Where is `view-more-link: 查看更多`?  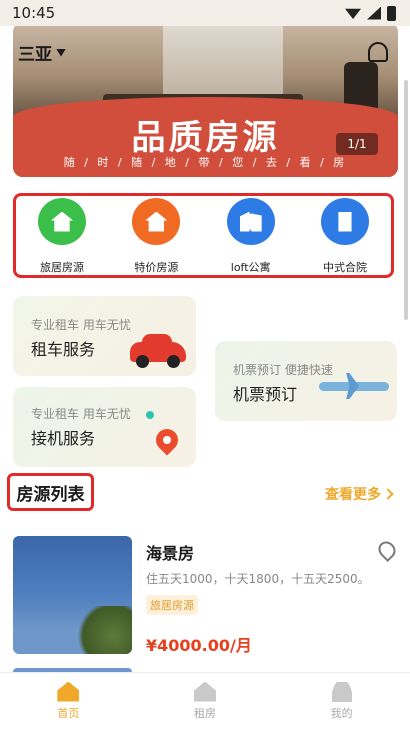
view-more-link: 查看更多 is located at coordinates (359, 494).